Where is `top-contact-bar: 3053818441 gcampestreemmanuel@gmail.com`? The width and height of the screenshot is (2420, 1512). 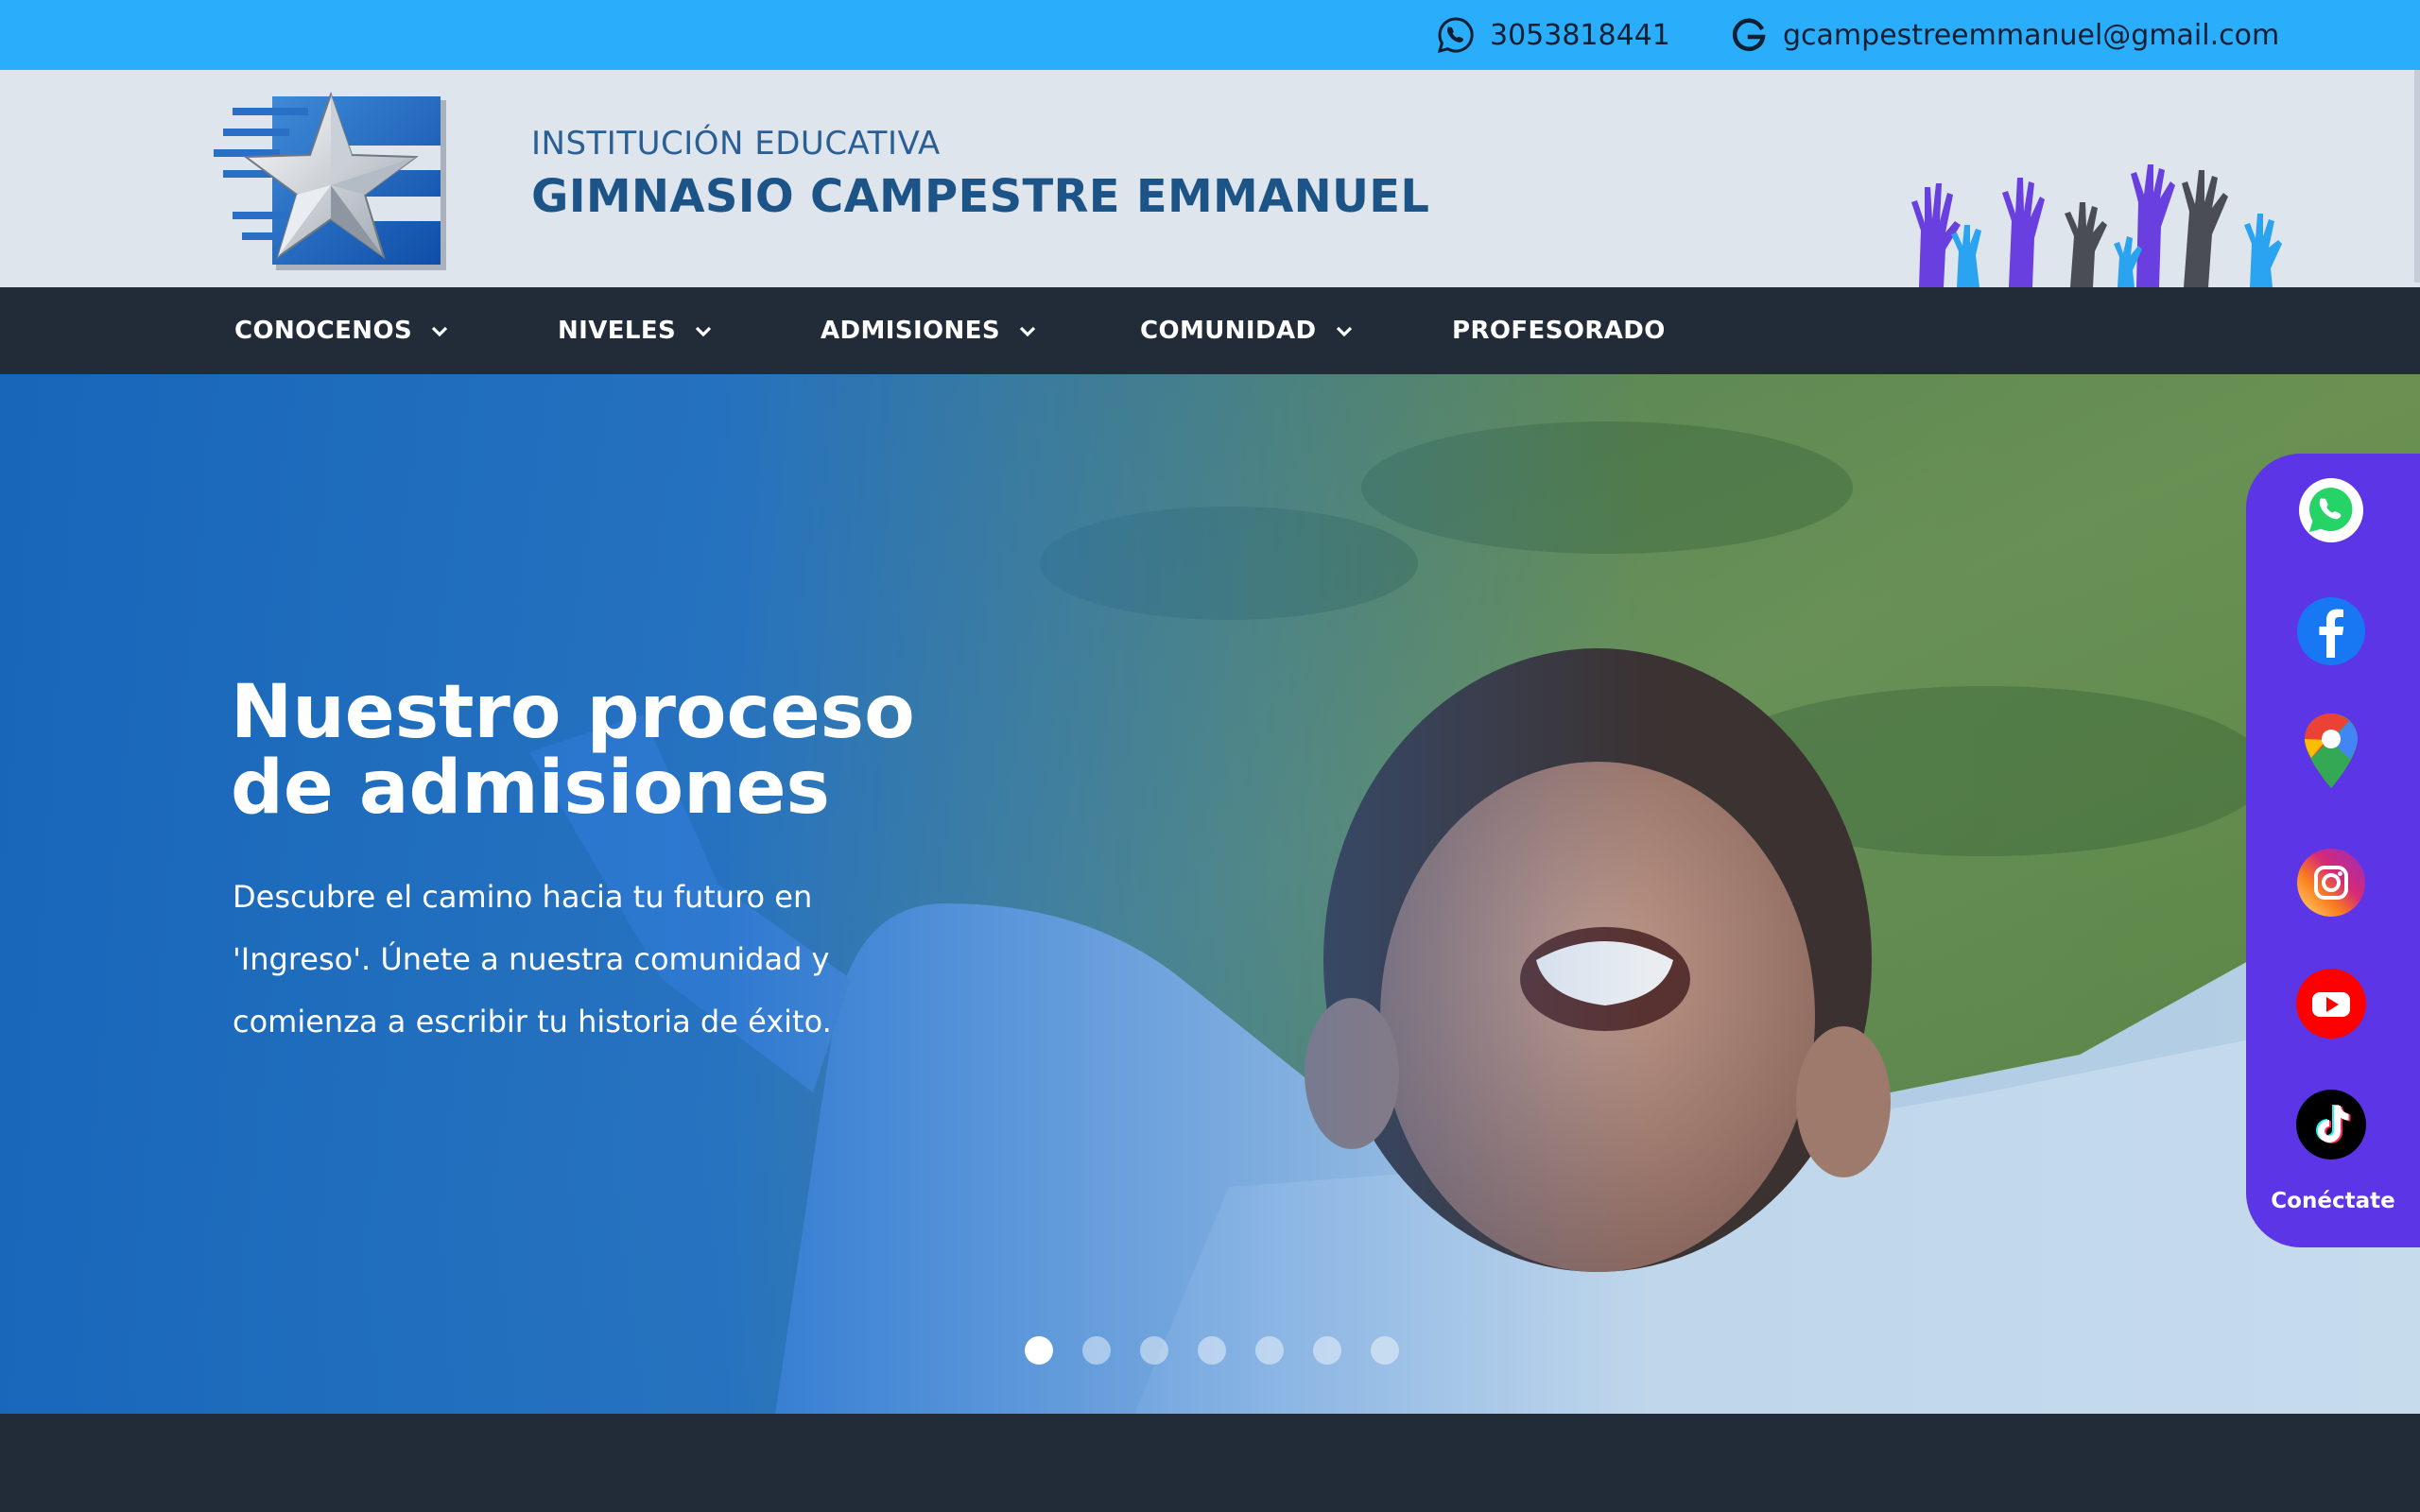 top-contact-bar: 3053818441 gcampestreemmanuel@gmail.com is located at coordinates (1210, 35).